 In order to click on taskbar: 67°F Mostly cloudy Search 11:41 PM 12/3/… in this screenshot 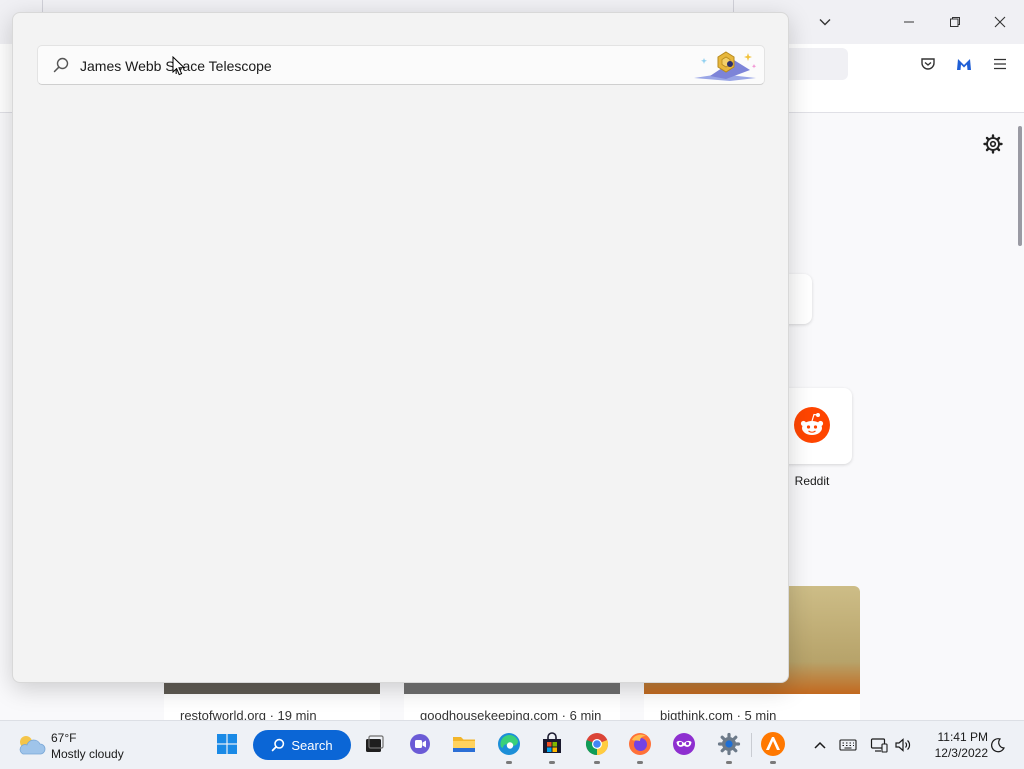, I will do `click(512, 744)`.